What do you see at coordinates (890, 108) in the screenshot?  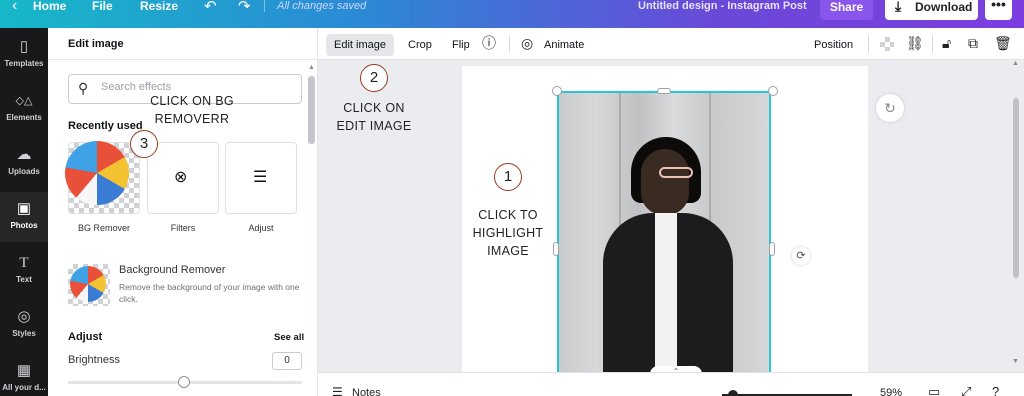 I see `refresh-icon: ↻` at bounding box center [890, 108].